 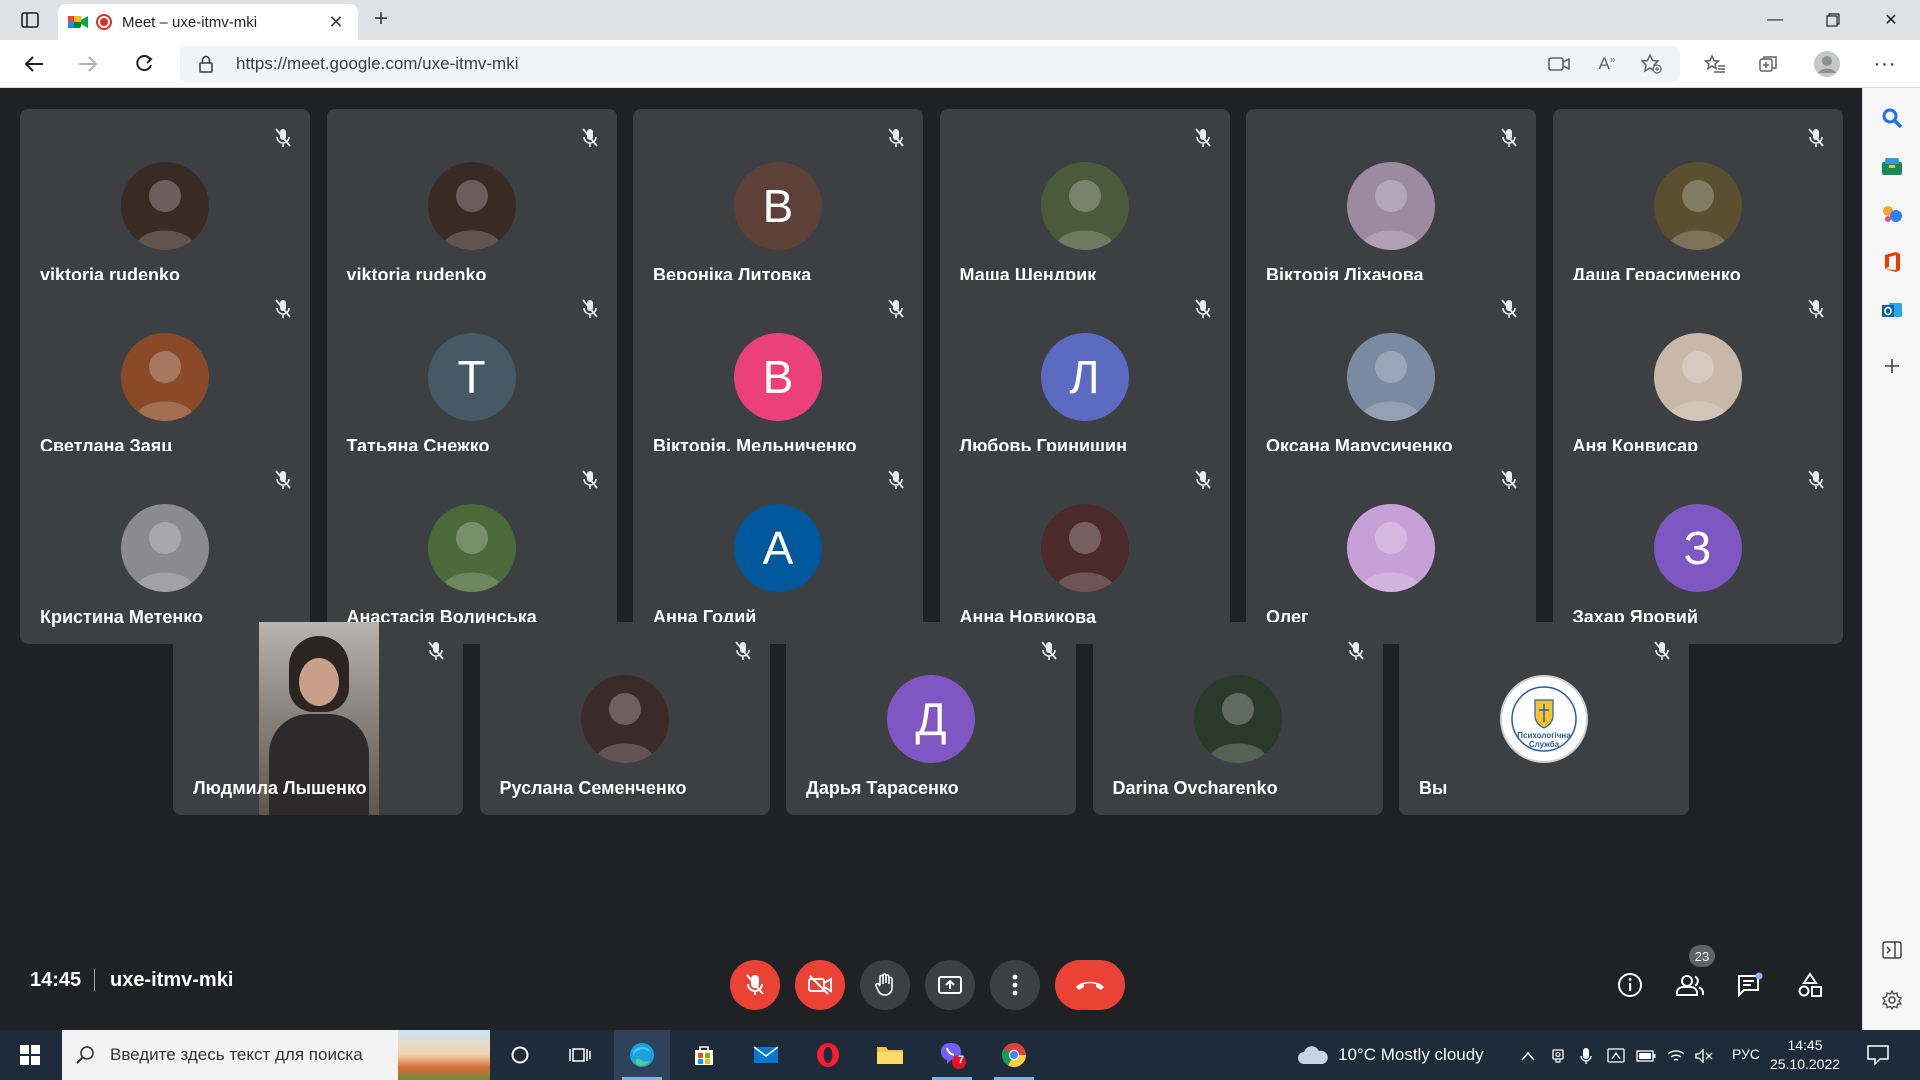 What do you see at coordinates (1084, 547) in the screenshot?
I see `participant-tile: Анна Новикова` at bounding box center [1084, 547].